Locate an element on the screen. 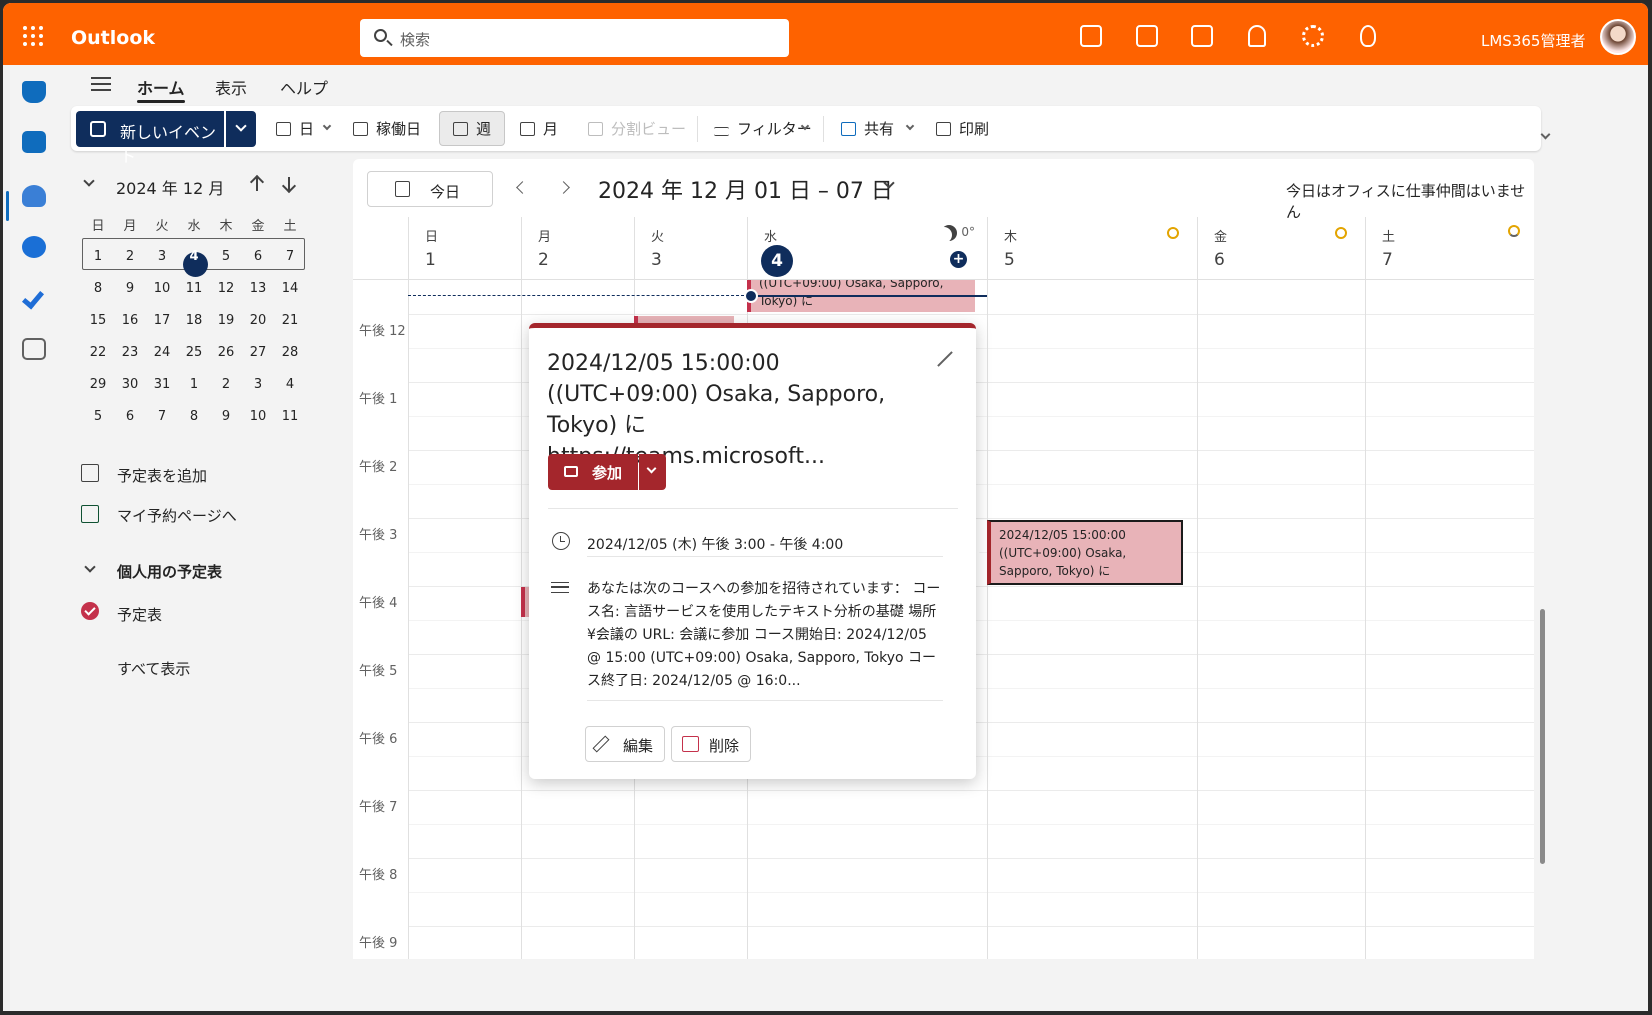 The image size is (1652, 1015). search-box: 検索 is located at coordinates (574, 38).